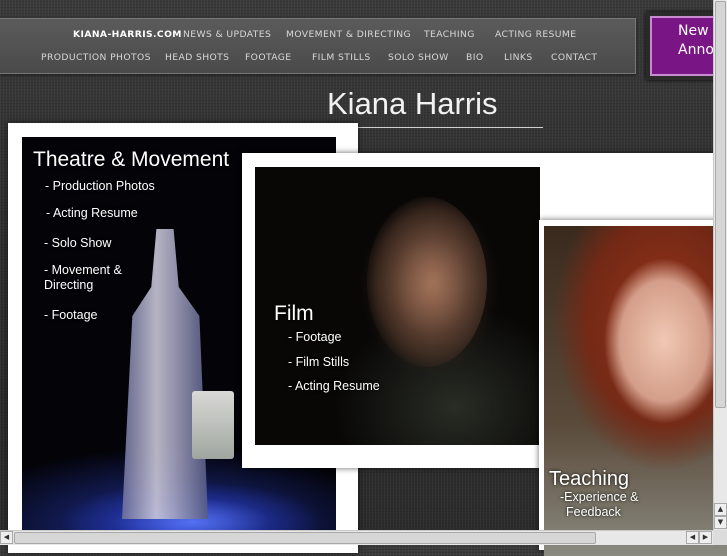 Image resolution: width=727 pixels, height=556 pixels. Describe the element at coordinates (197, 57) in the screenshot. I see `nav-link-head-shots: HEAD SHOTS` at that location.